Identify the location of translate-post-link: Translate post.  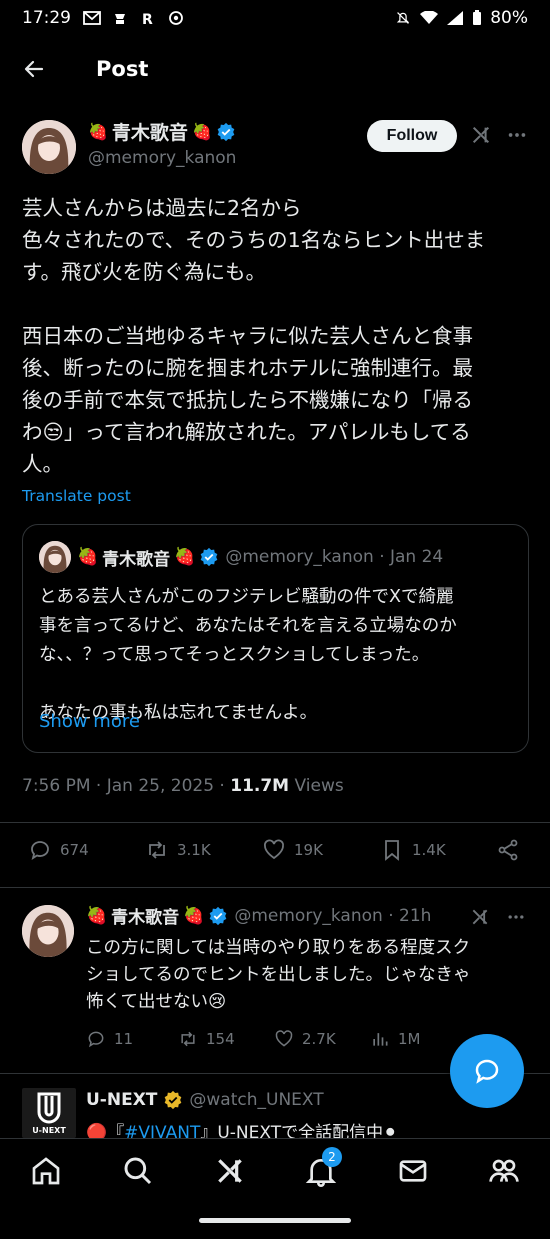
(76, 496).